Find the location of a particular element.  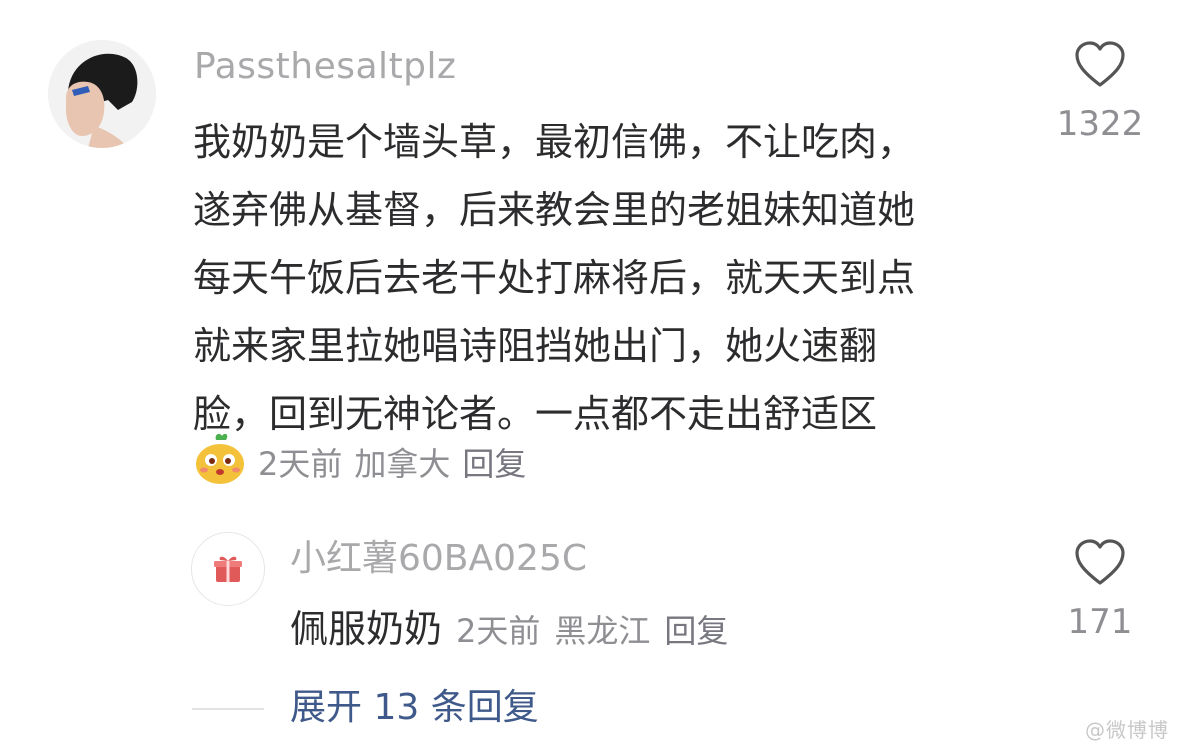

reply-like-count: 171 is located at coordinates (1100, 622).